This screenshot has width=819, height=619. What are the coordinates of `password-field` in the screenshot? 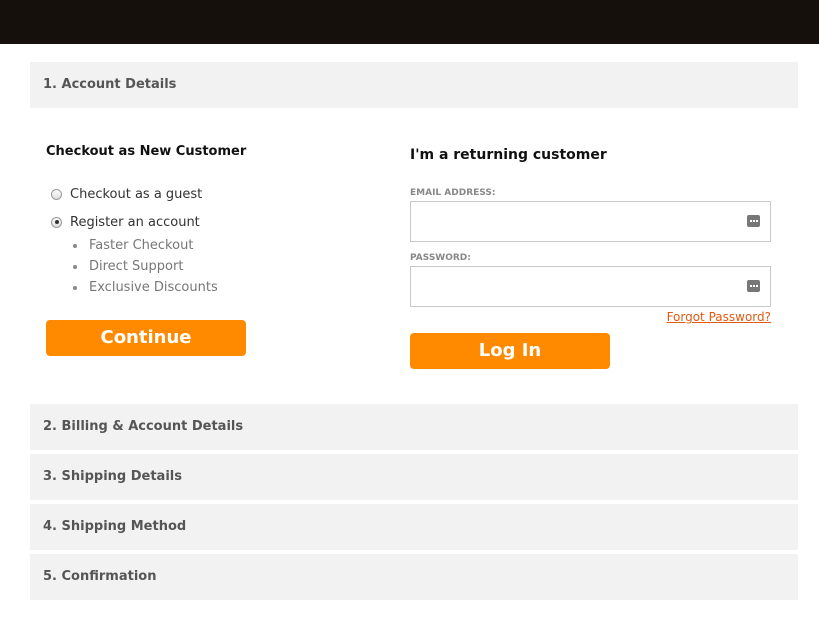 It's located at (590, 286).